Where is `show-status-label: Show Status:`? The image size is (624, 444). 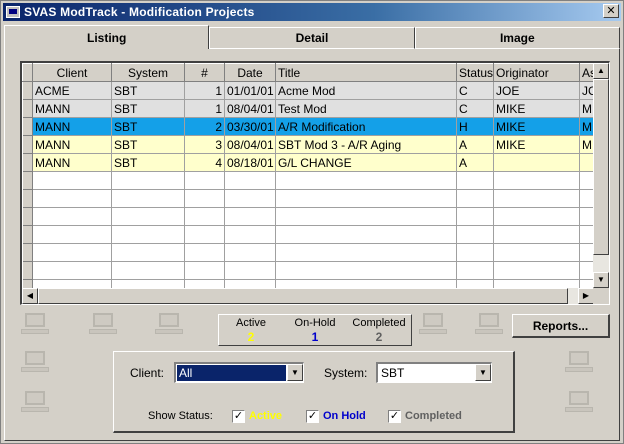 show-status-label: Show Status: is located at coordinates (180, 416).